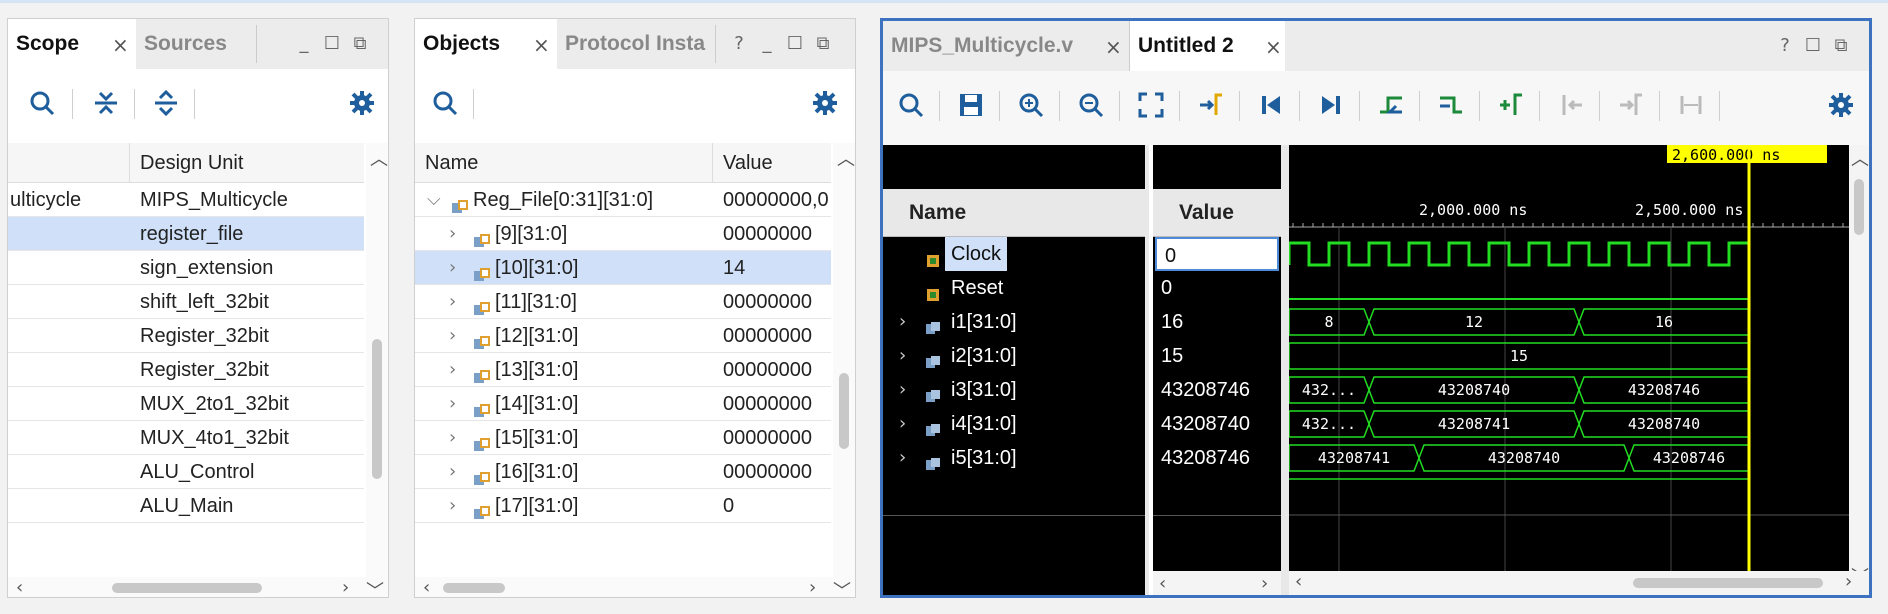 The width and height of the screenshot is (1888, 614). I want to click on save-button, so click(971, 105).